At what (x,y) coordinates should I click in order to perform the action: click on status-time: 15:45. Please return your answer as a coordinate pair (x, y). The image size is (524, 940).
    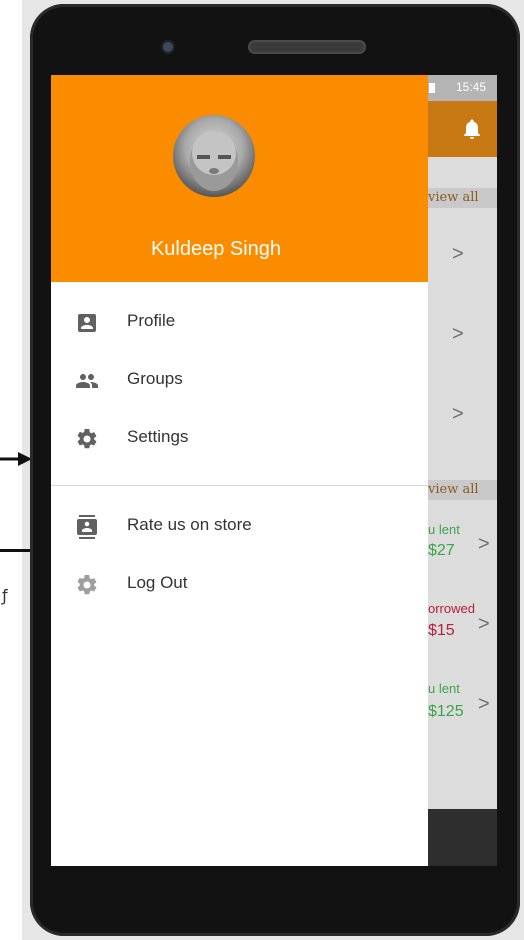
    Looking at the image, I should click on (471, 87).